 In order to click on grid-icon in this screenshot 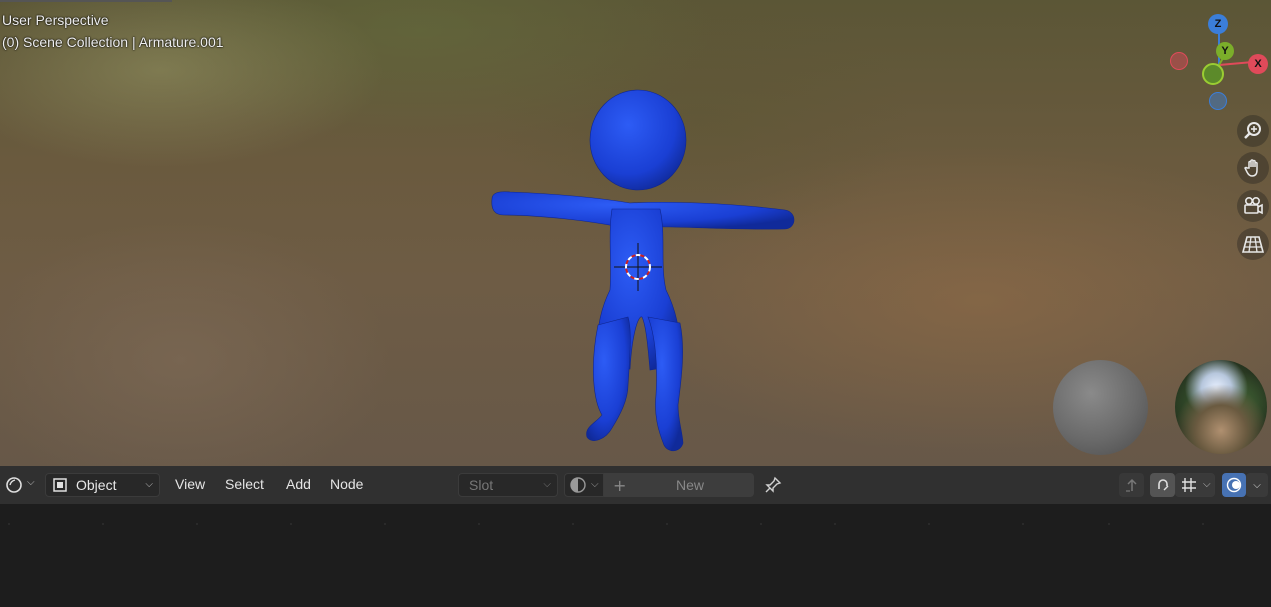, I will do `click(1189, 485)`.